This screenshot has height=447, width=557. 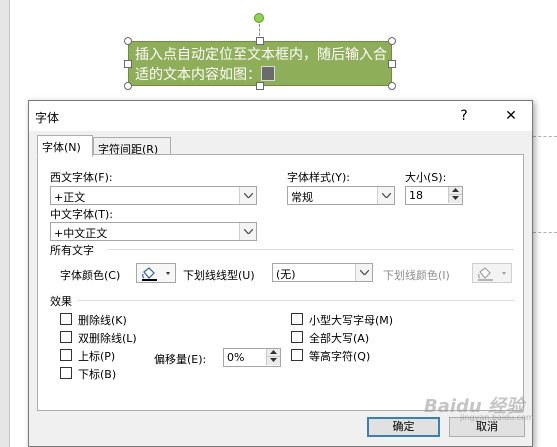 I want to click on resize-handle-bottom, so click(x=260, y=86).